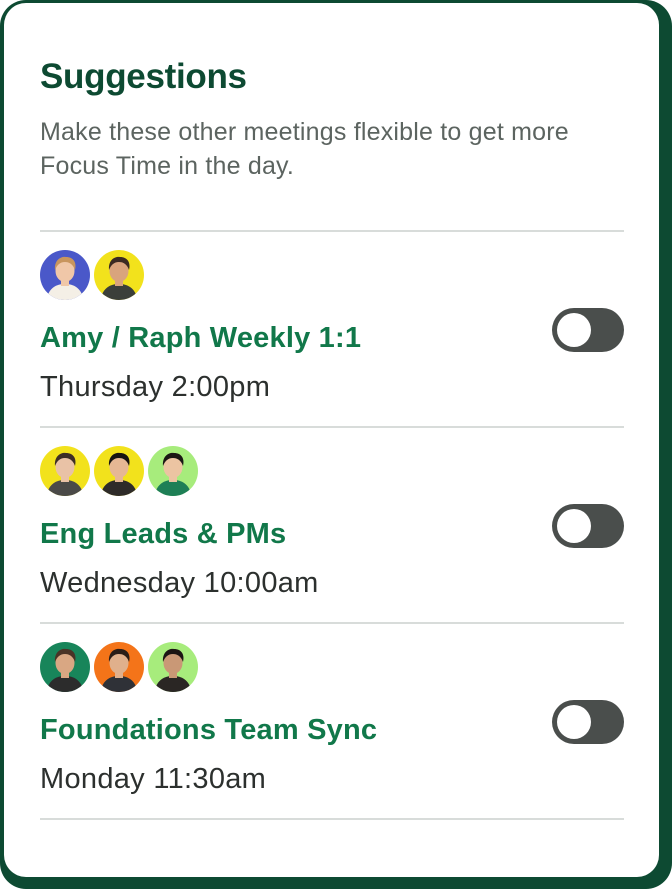 This screenshot has width=672, height=889. What do you see at coordinates (201, 338) in the screenshot?
I see `meeting-name: Amy / Raph Weekly 1:1` at bounding box center [201, 338].